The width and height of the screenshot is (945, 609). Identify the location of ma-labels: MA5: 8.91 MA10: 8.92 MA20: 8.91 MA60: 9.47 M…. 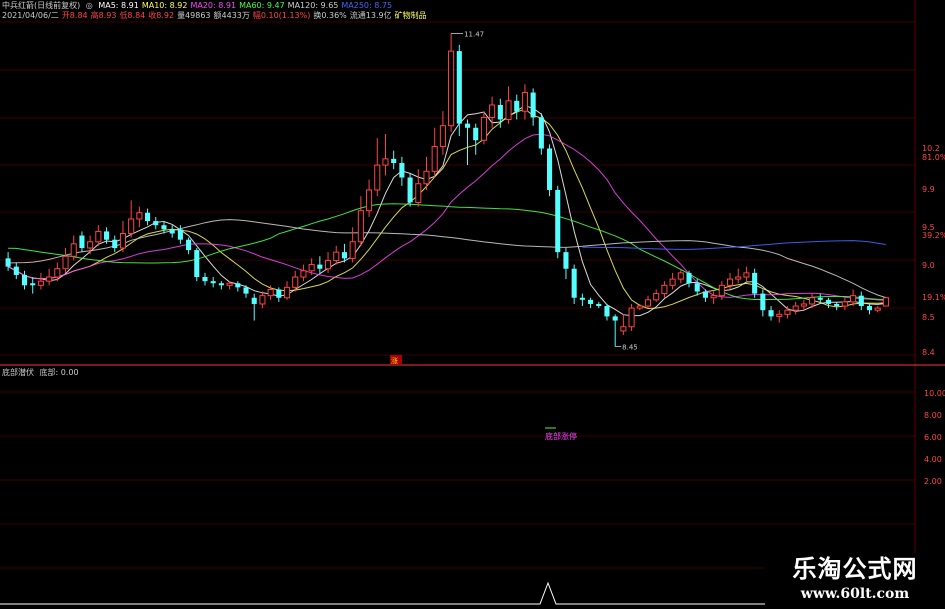
(246, 5).